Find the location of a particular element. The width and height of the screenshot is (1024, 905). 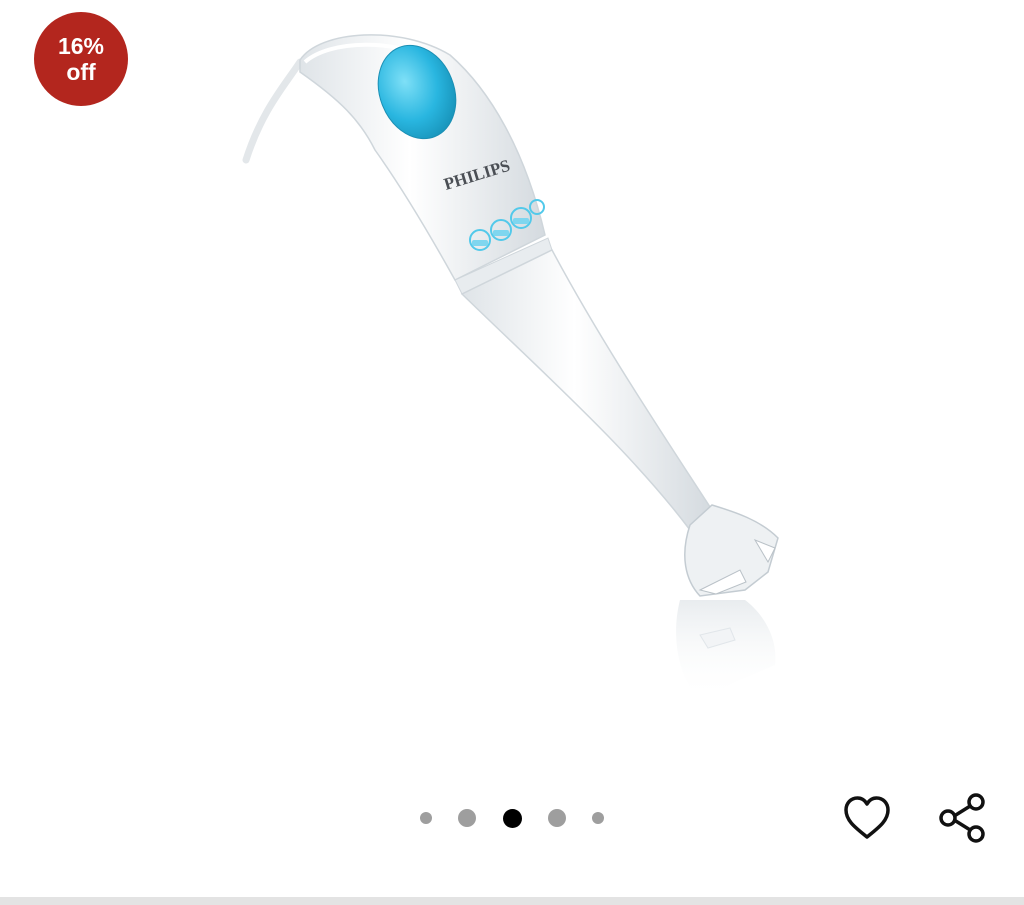

share-button is located at coordinates (962, 818).